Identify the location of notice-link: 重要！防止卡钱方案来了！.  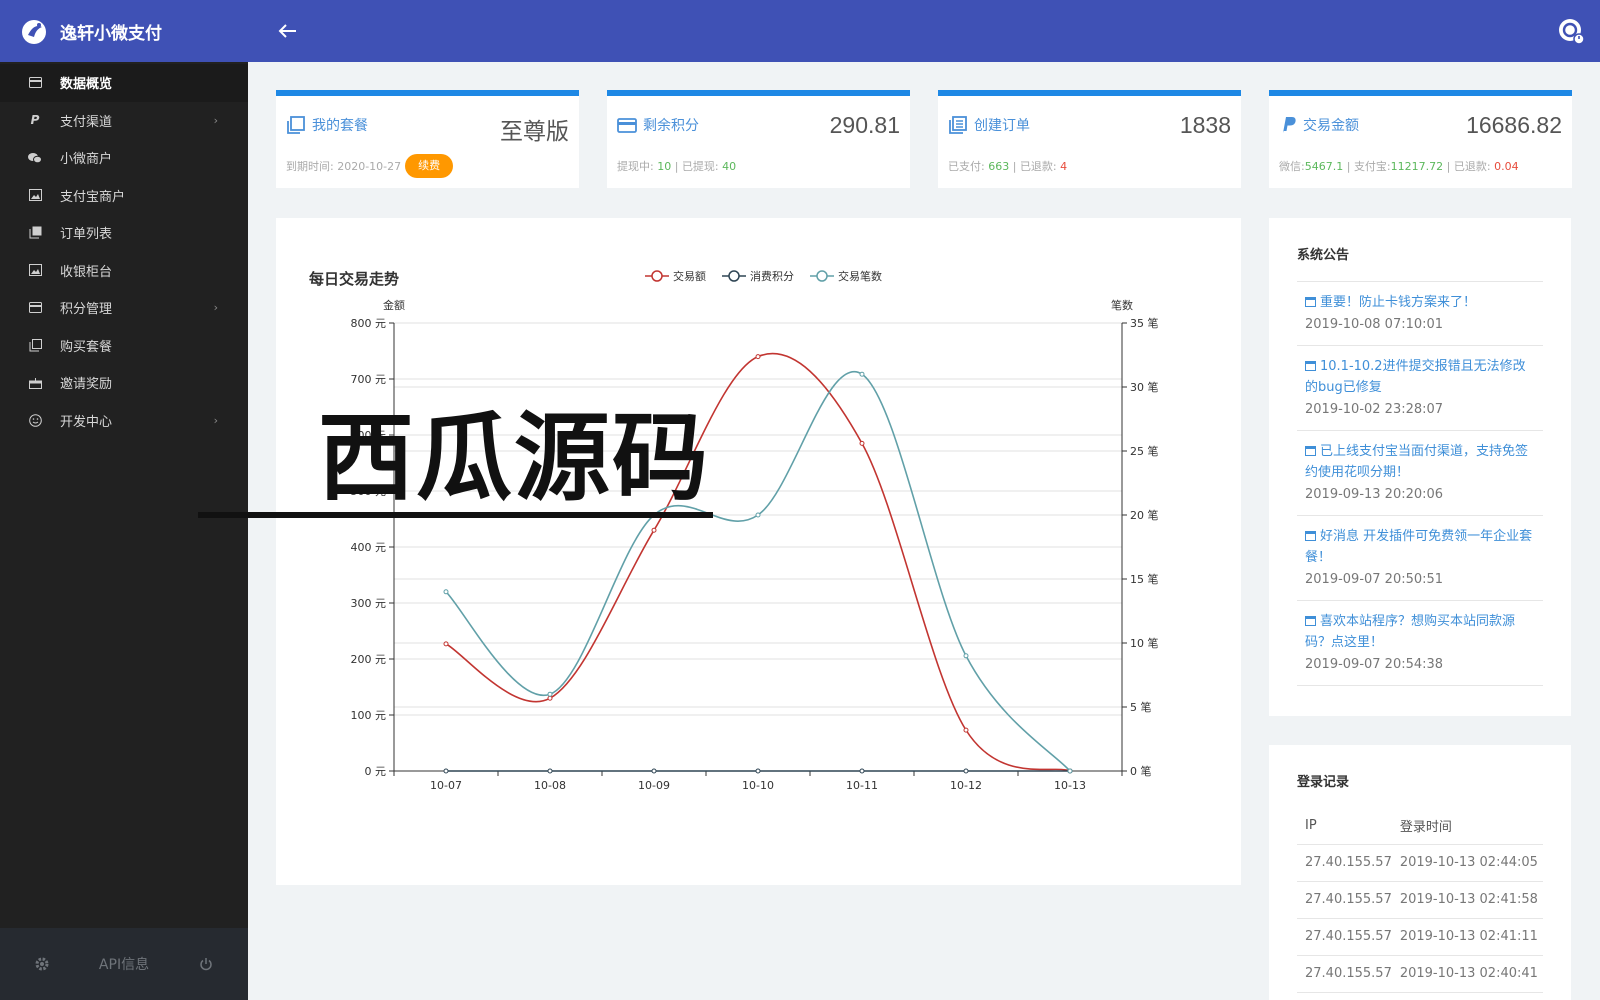
(1420, 302).